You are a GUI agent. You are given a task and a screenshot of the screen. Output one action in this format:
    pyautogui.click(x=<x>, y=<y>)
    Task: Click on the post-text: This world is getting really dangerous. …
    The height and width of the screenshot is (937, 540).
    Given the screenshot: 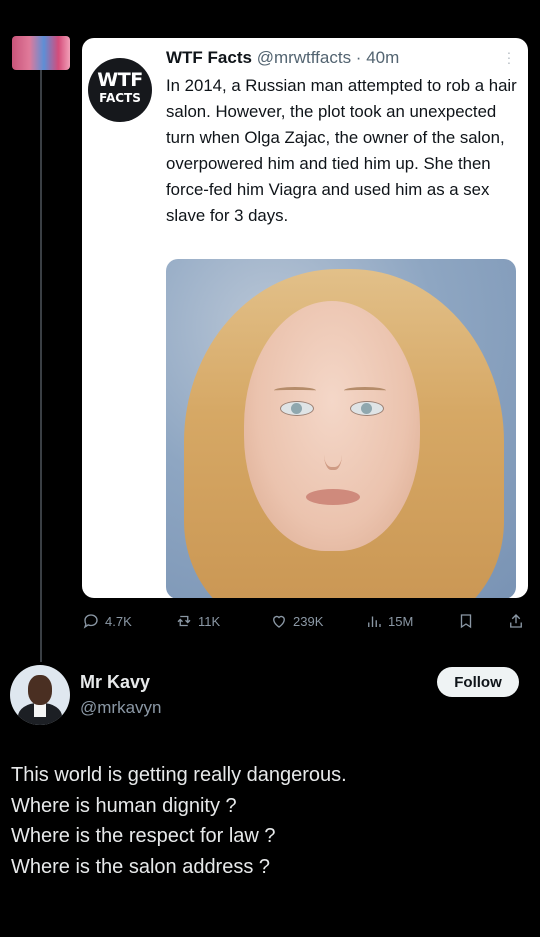 What is the action you would take?
    pyautogui.click(x=271, y=821)
    